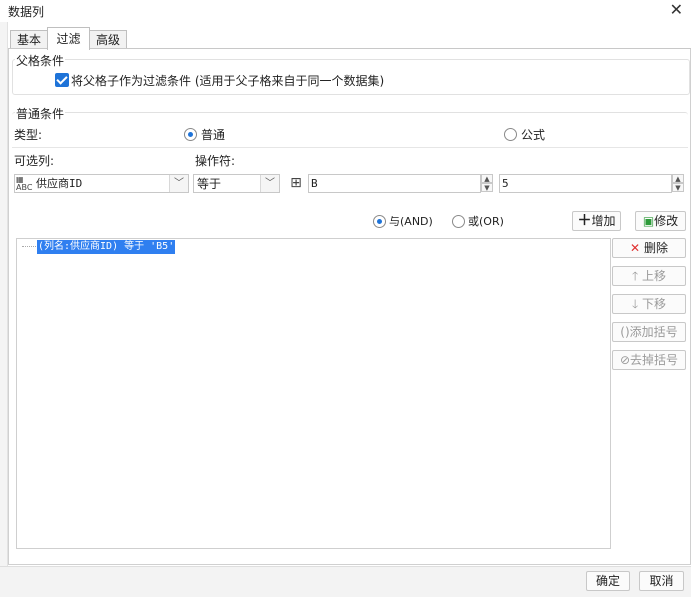  I want to click on move-up-label: 上移, so click(654, 276).